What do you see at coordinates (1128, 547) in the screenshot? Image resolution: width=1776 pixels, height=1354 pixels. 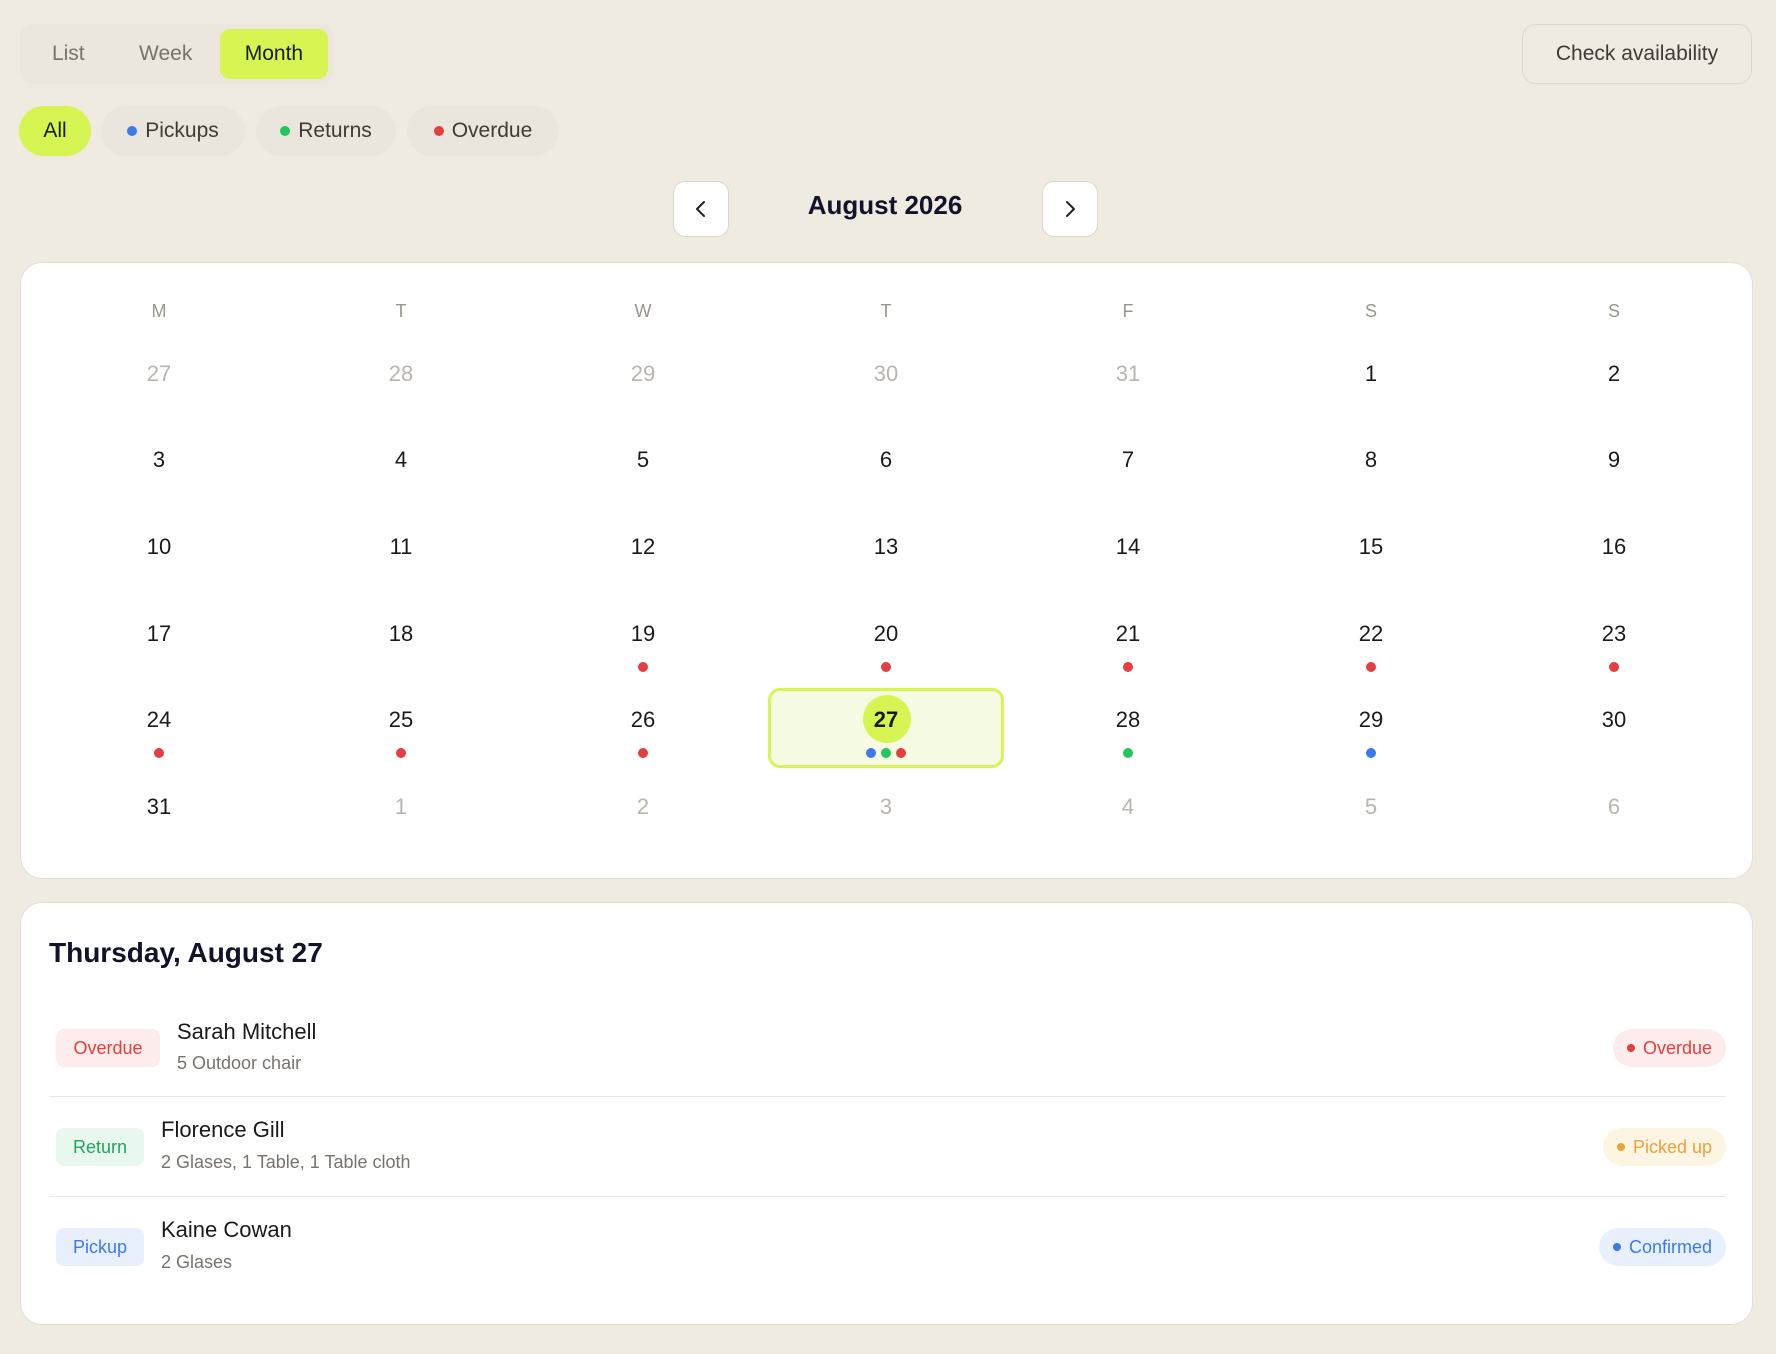 I see `day-cell: 14` at bounding box center [1128, 547].